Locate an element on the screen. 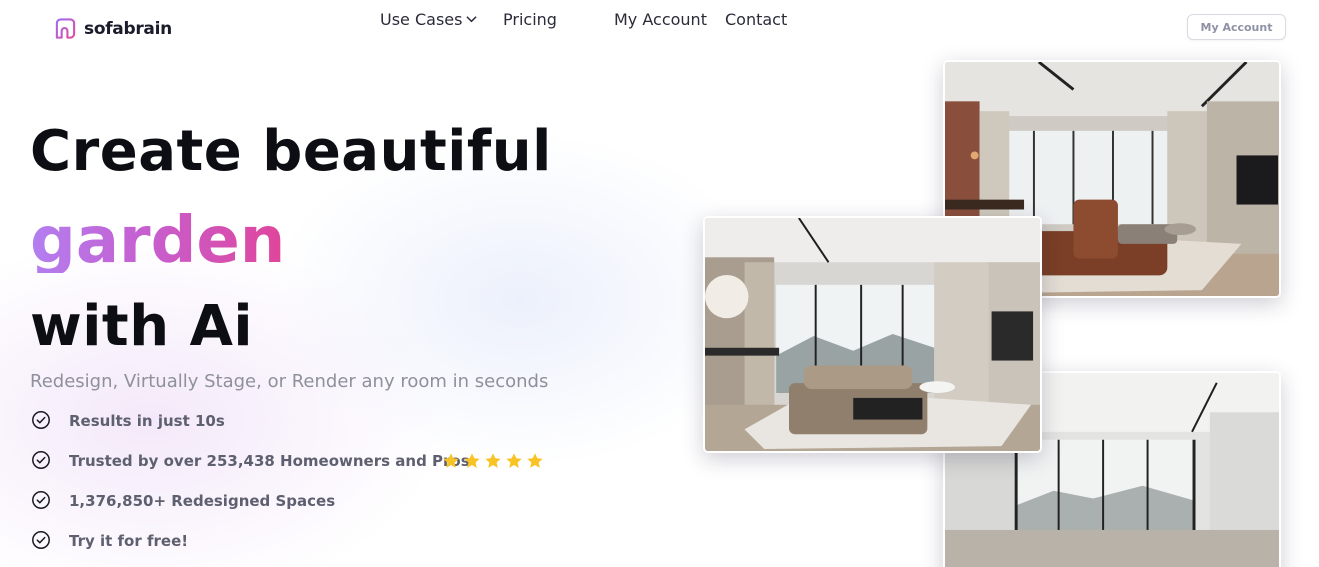 The image size is (1319, 567). nav-my-account-label: My Account is located at coordinates (660, 19).